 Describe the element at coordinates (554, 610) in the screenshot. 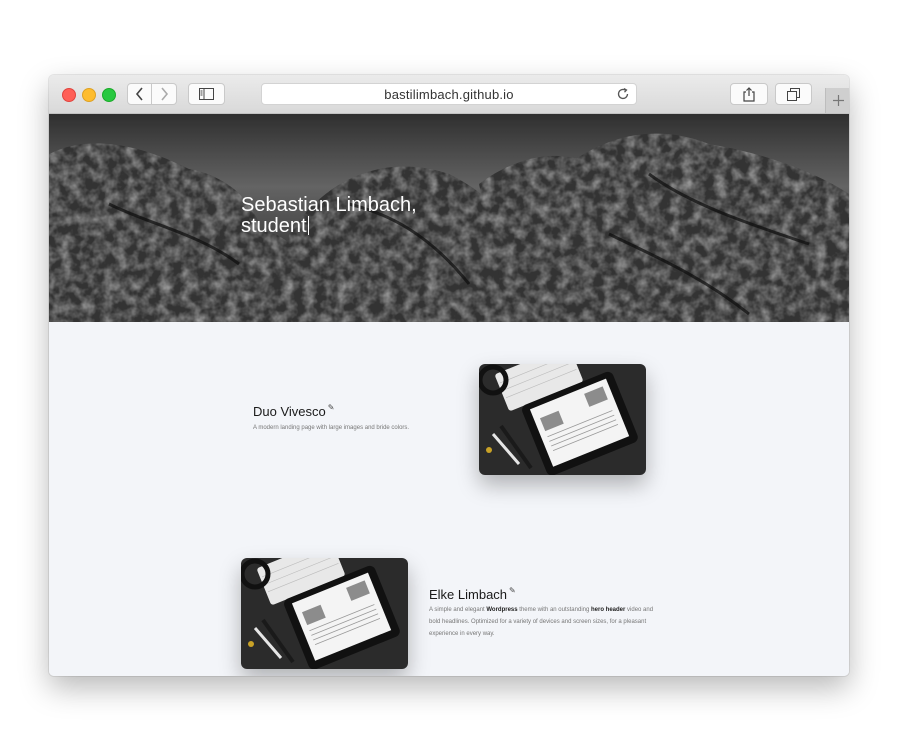

I see `desc-text: theme with an outstanding` at that location.